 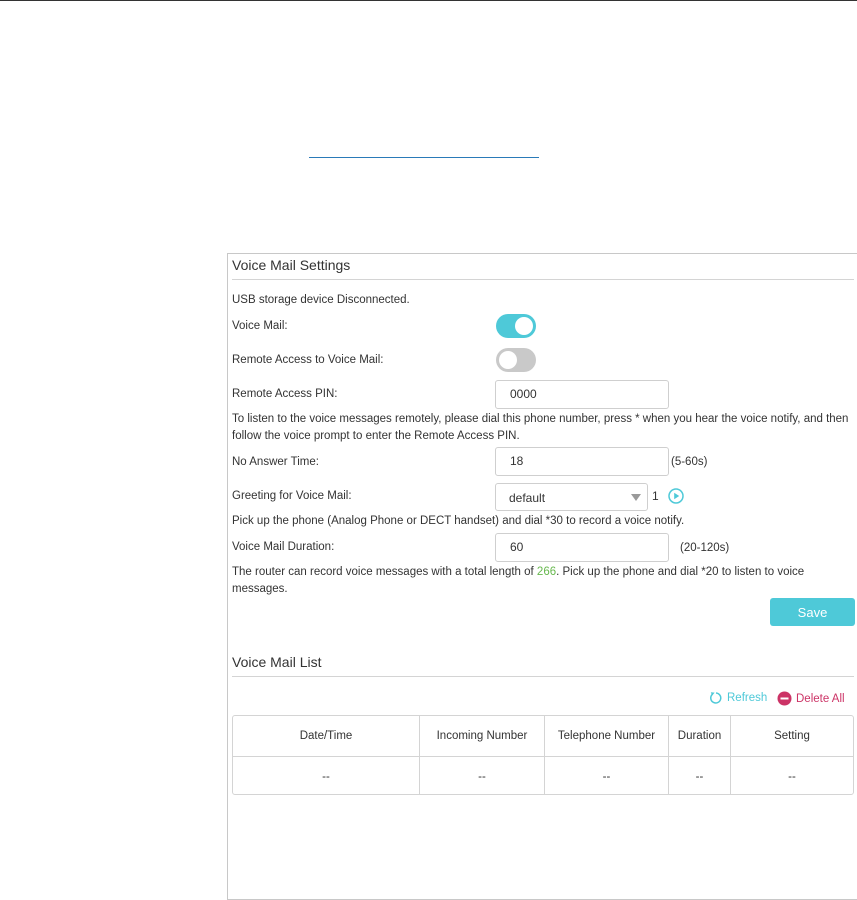 I want to click on list-divider, so click(x=543, y=676).